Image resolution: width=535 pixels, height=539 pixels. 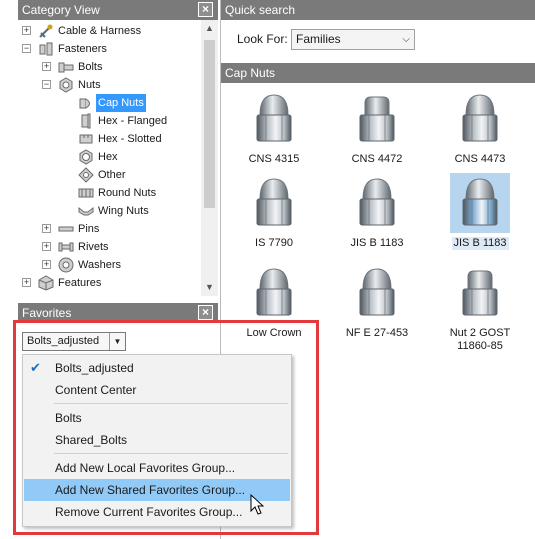 I want to click on favorites-close-button: ×, so click(x=205, y=312).